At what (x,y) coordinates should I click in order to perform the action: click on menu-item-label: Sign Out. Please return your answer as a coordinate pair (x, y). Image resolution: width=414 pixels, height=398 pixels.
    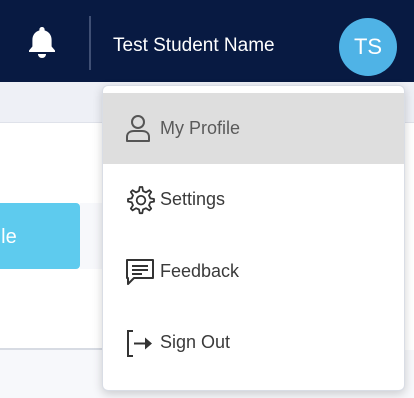
    Looking at the image, I should click on (195, 342).